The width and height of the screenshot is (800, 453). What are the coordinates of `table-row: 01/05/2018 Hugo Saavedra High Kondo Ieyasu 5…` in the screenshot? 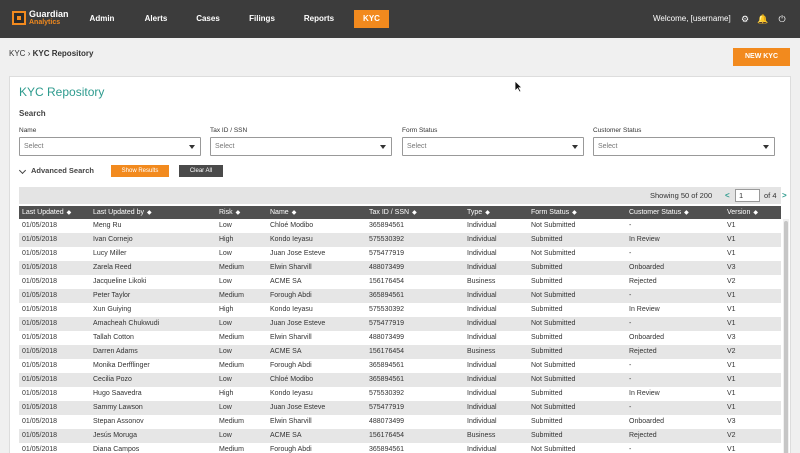 It's located at (400, 394).